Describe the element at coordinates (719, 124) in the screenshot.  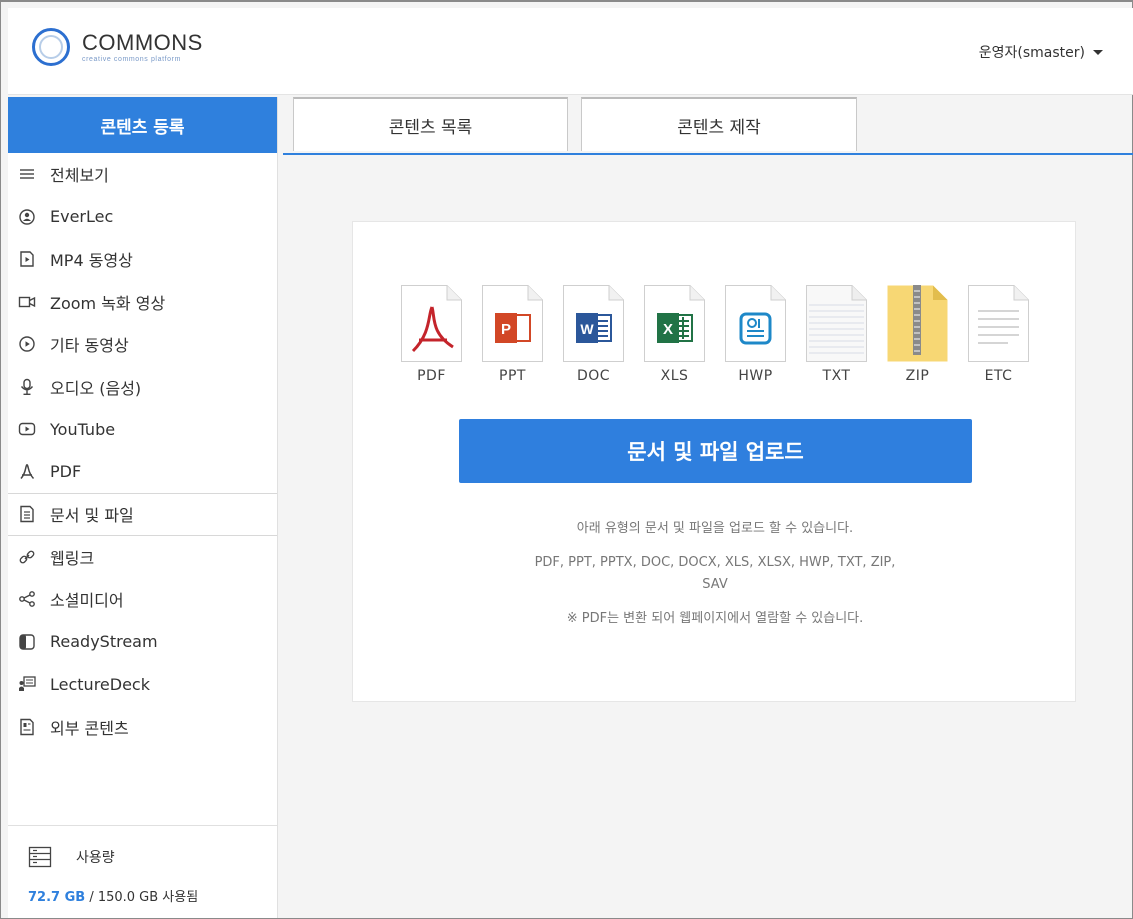
I see `tab-content-create: 콘텐츠 제작` at that location.